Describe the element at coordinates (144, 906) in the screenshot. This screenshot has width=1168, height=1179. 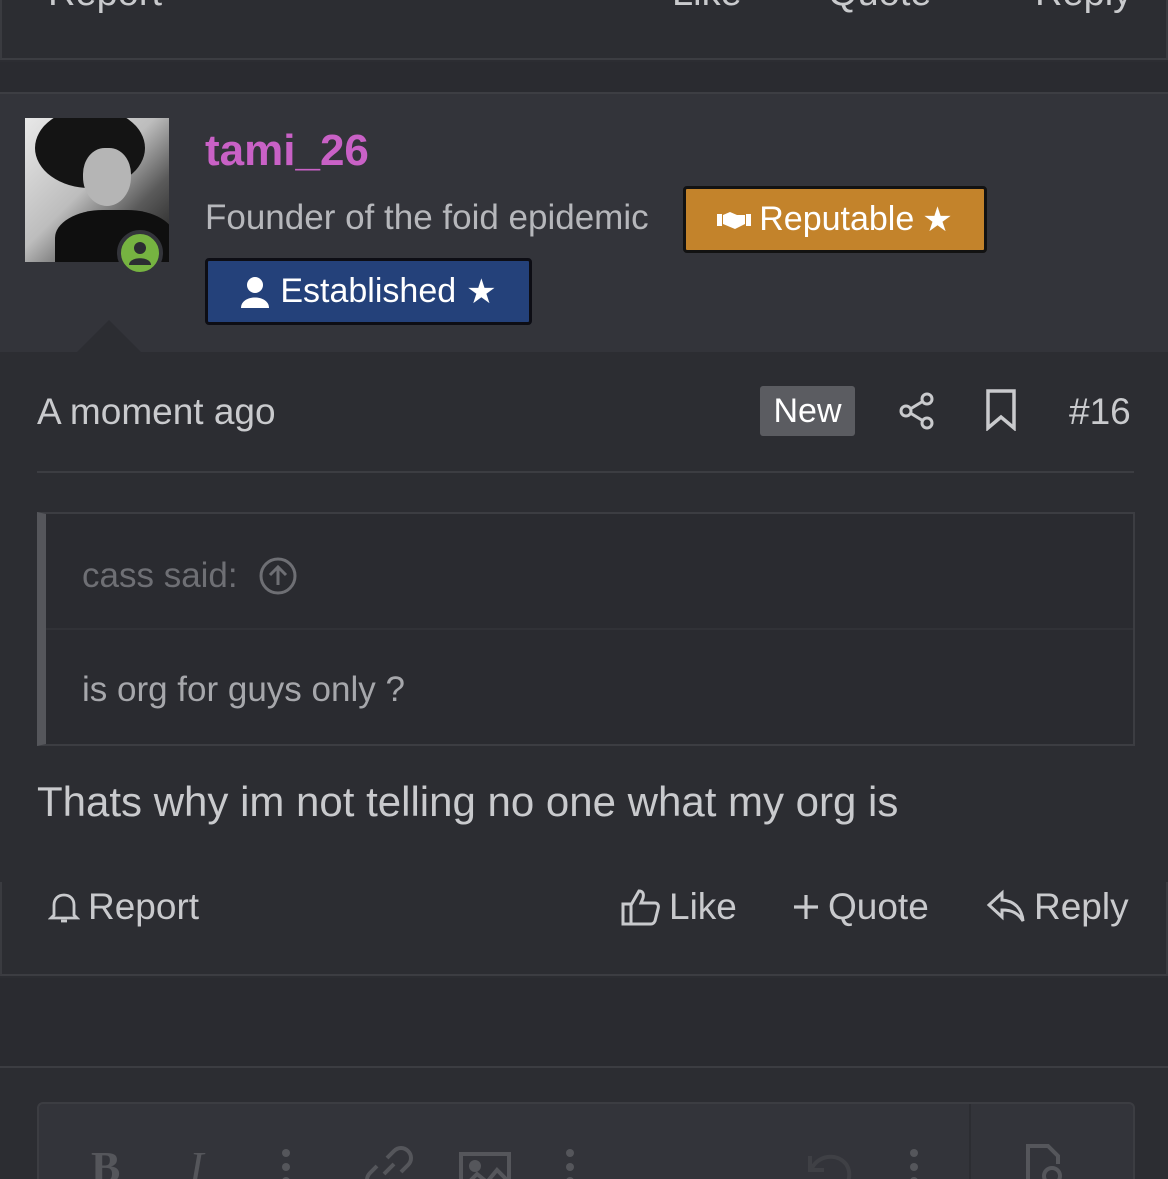
I see `report-label: Report` at that location.